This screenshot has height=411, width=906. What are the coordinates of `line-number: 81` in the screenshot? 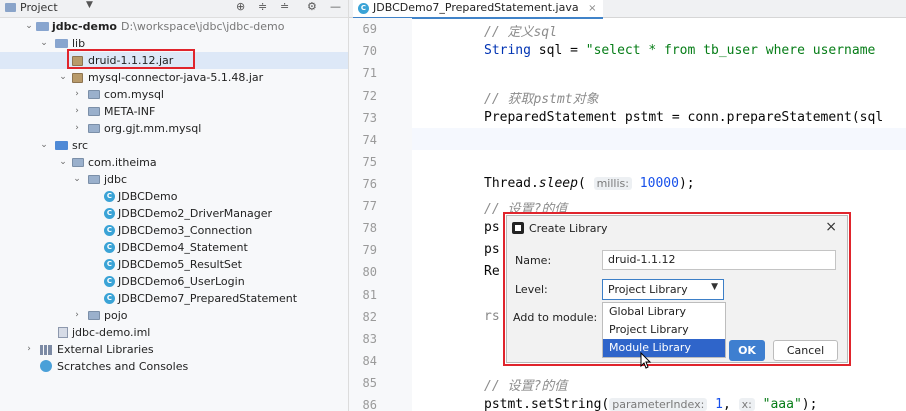 It's located at (369, 295).